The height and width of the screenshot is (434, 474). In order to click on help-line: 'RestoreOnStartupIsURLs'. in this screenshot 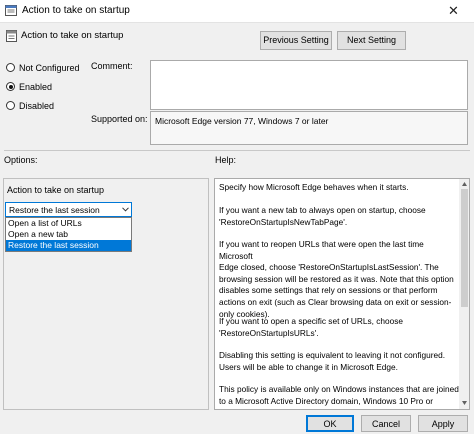, I will do `click(269, 332)`.